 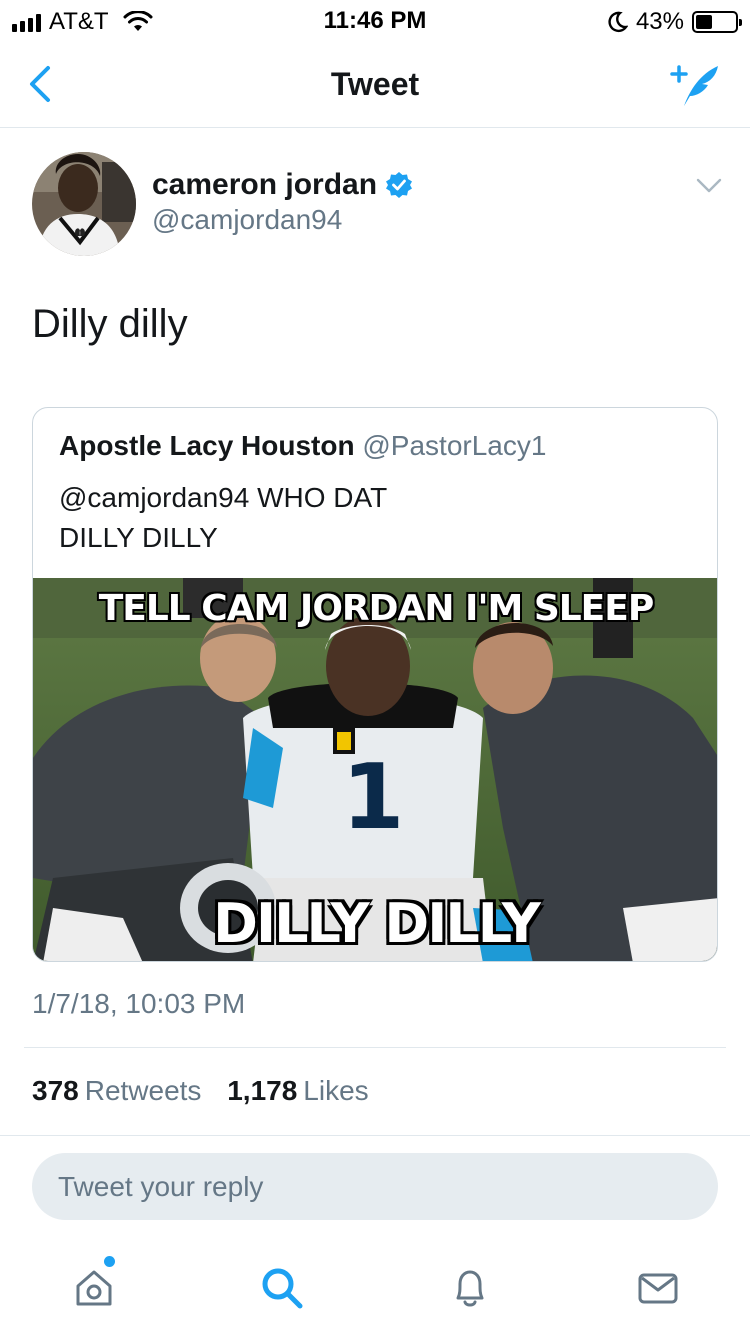 What do you see at coordinates (704, 22) in the screenshot?
I see `battery-level` at bounding box center [704, 22].